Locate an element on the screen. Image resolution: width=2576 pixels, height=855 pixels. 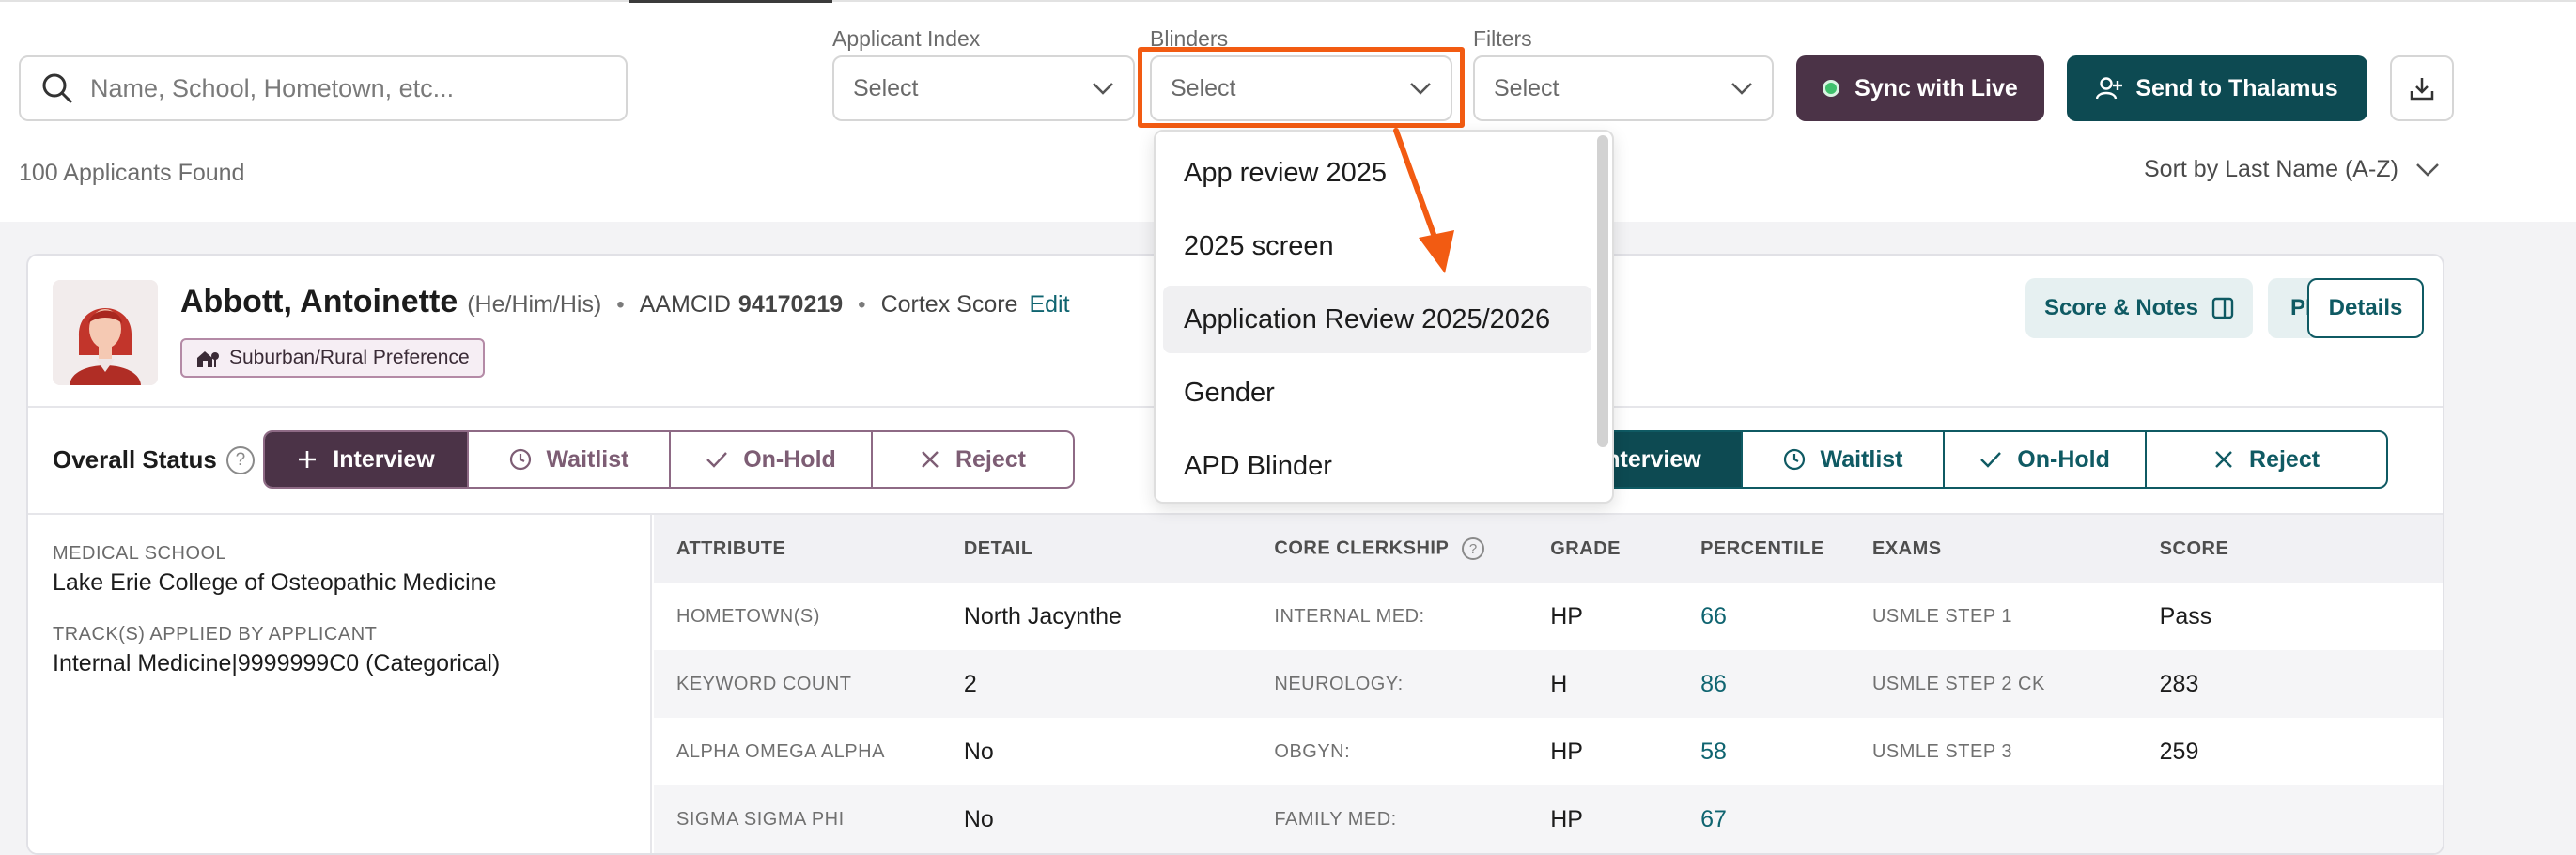
sync-with-live-button: Sync with Live is located at coordinates (1920, 88).